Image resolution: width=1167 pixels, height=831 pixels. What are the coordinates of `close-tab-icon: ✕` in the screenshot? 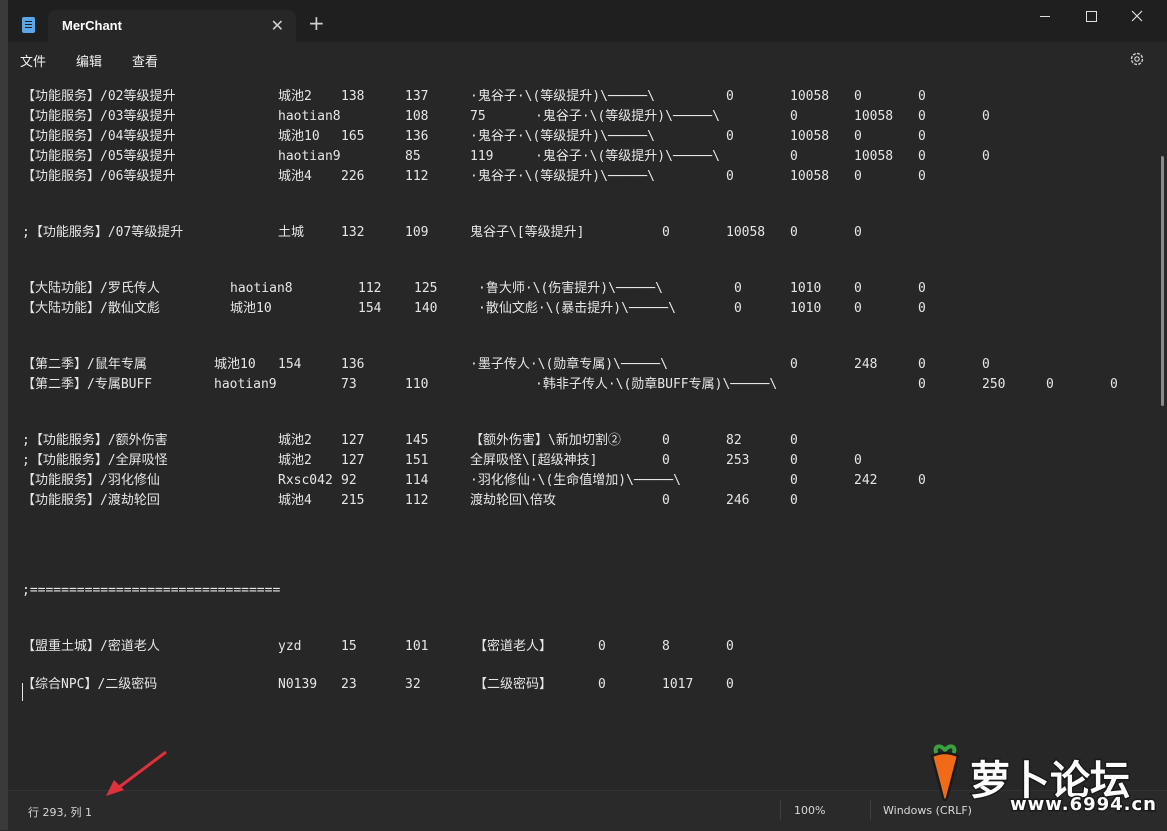 It's located at (277, 25).